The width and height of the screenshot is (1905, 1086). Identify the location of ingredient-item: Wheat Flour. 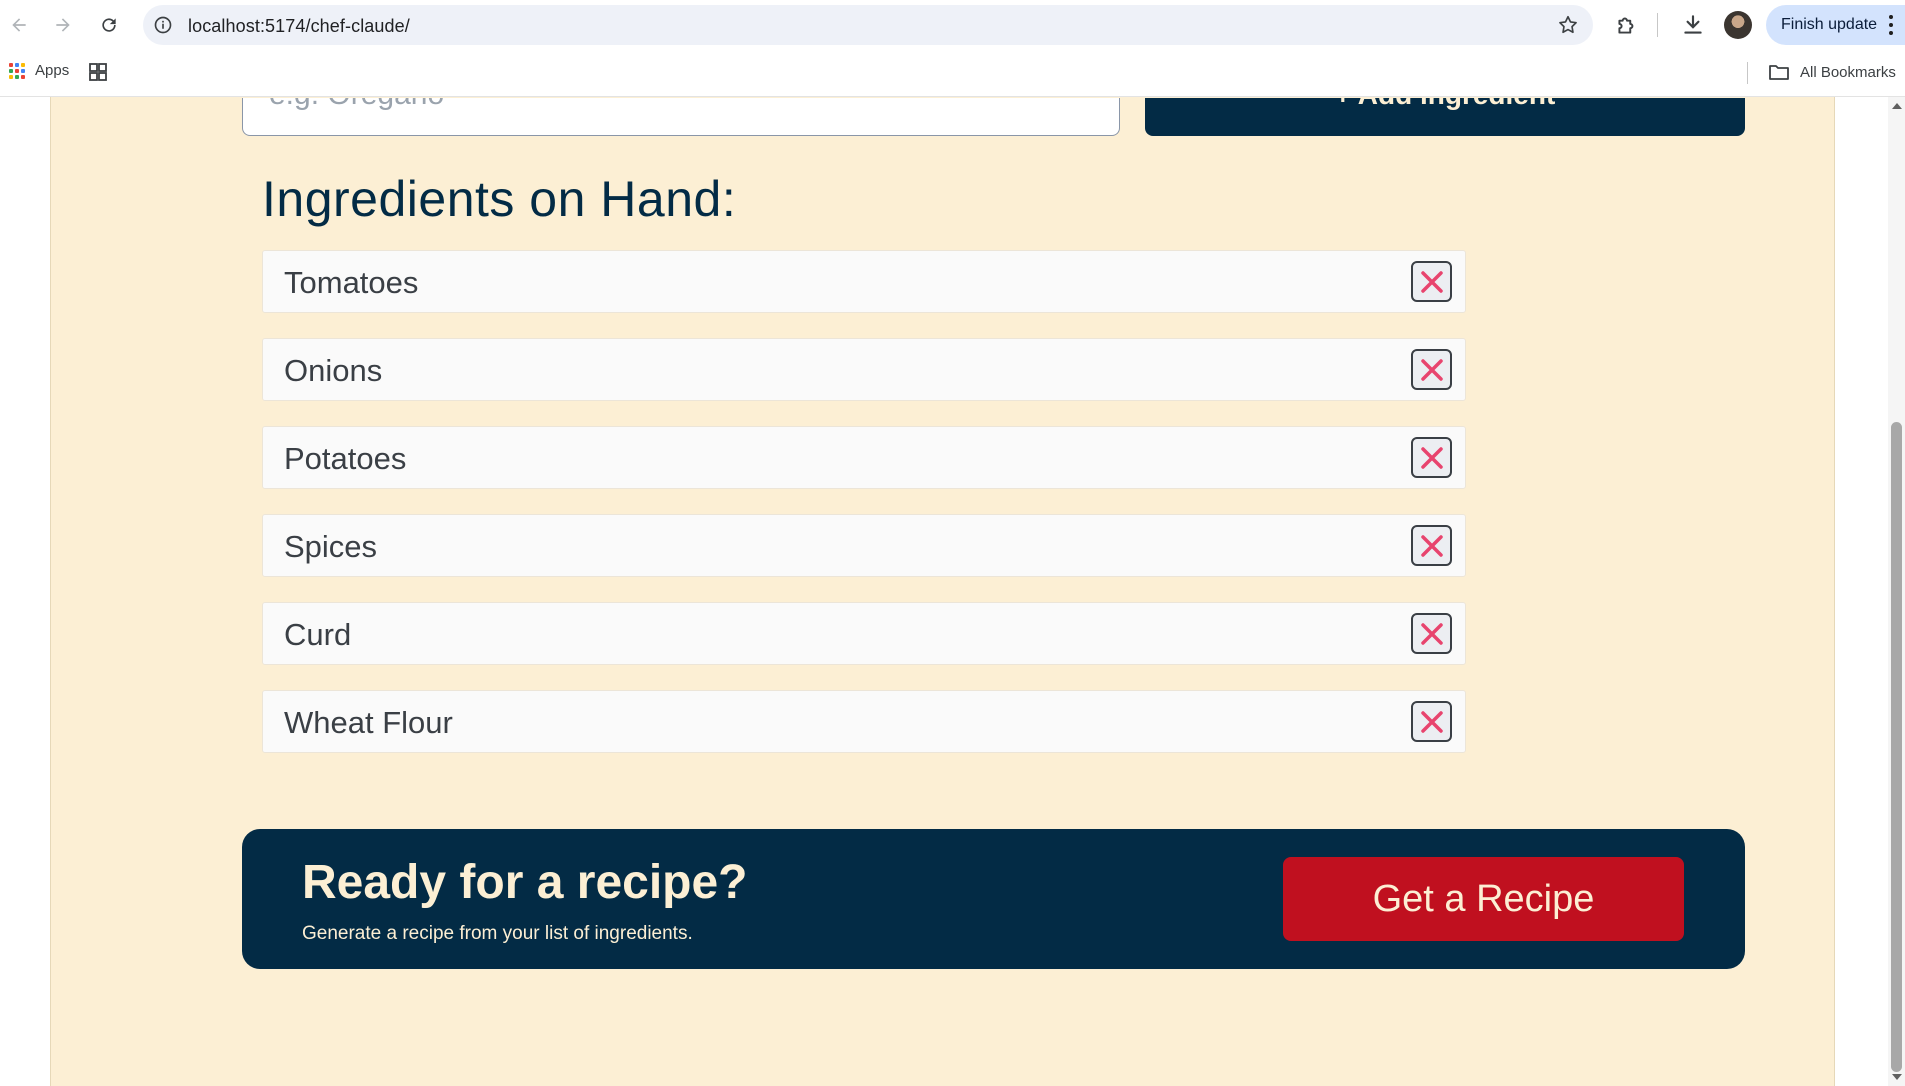
(864, 721).